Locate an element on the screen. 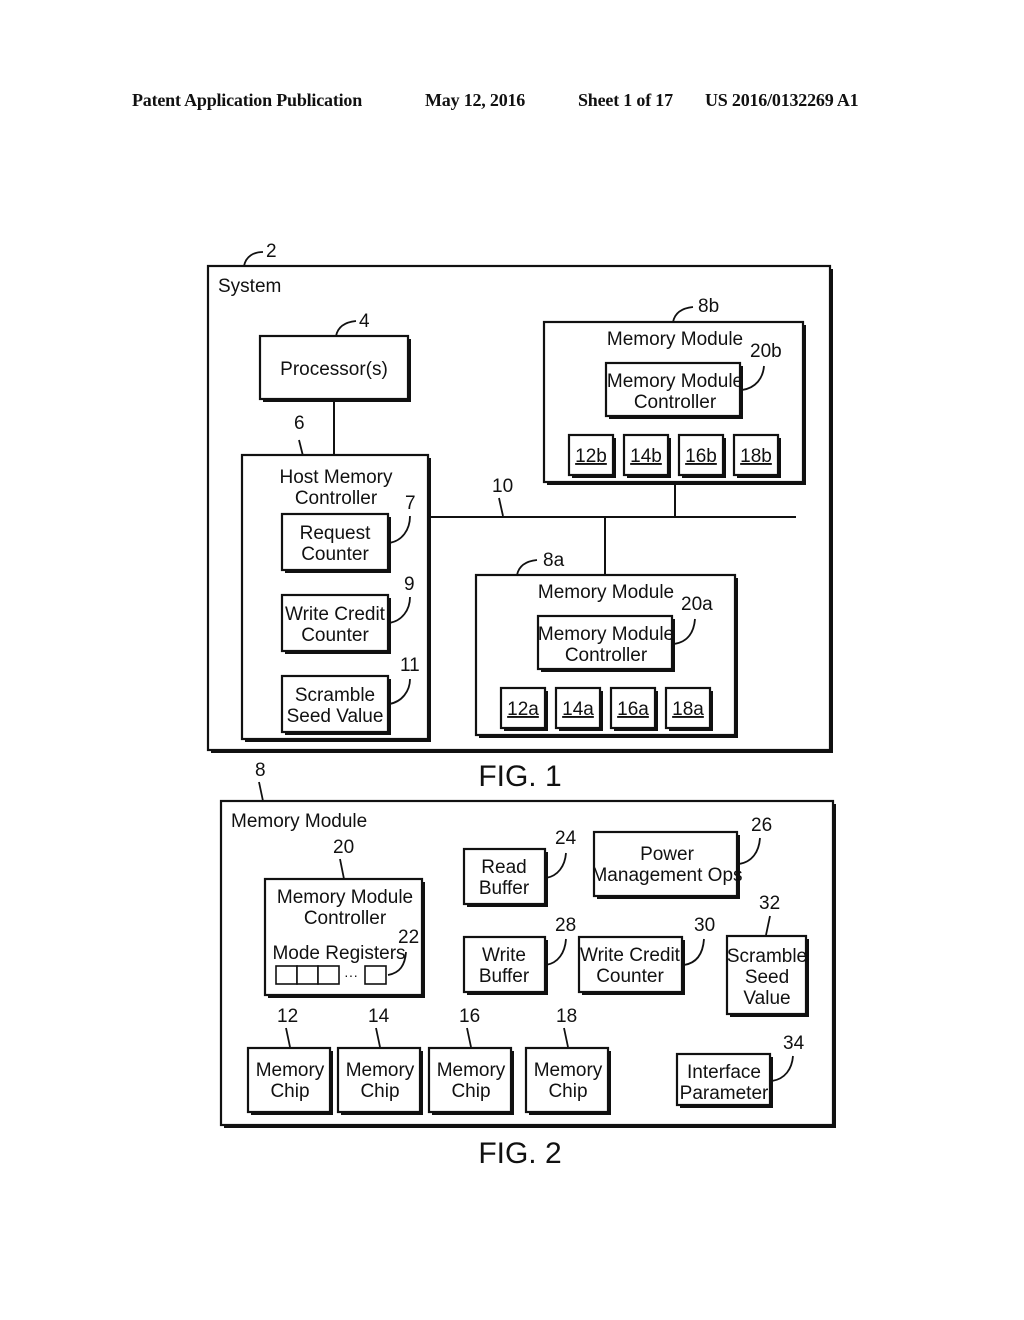  system-ref: 2 is located at coordinates (271, 251).